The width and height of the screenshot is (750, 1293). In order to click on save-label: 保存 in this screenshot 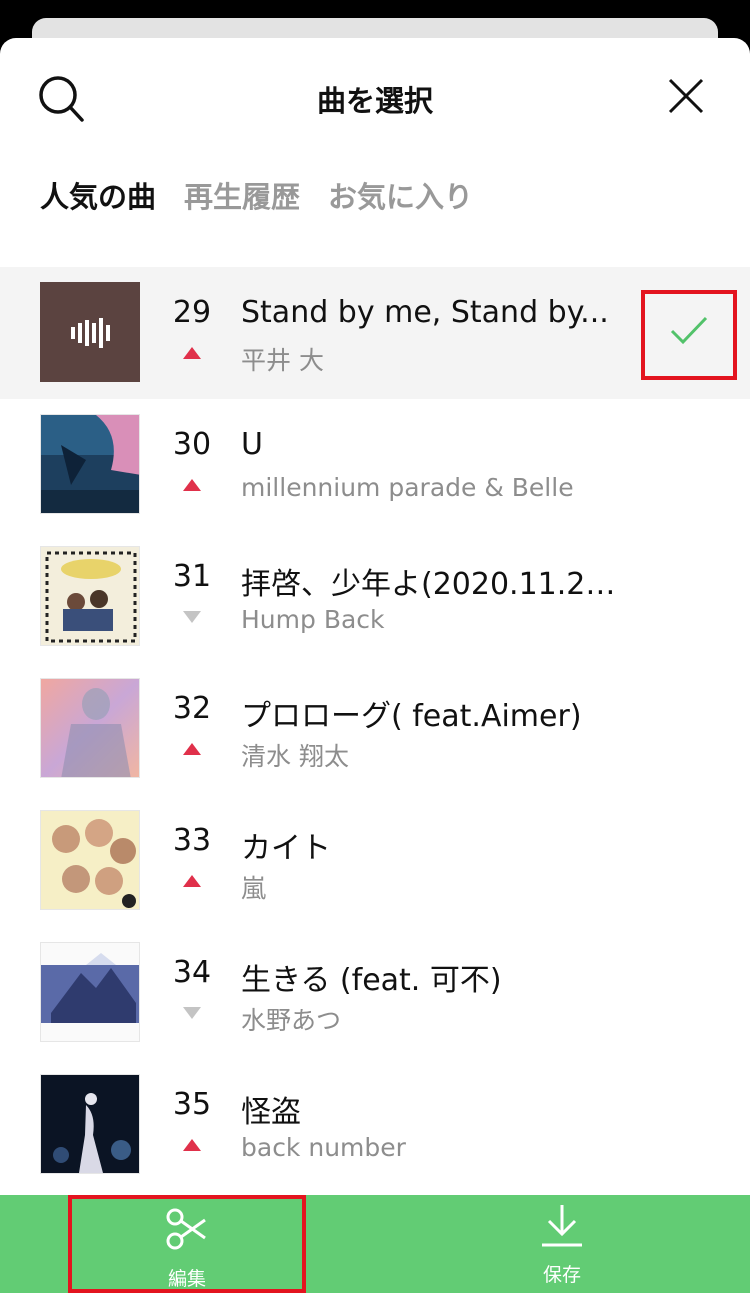, I will do `click(561, 1275)`.